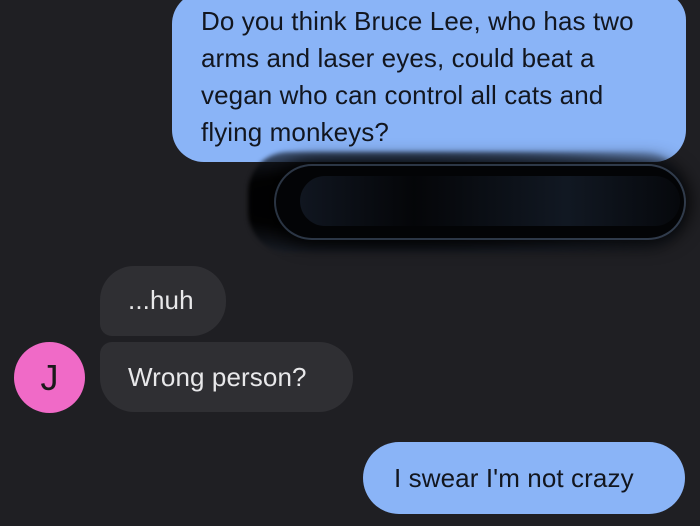 The height and width of the screenshot is (526, 700). I want to click on incoming-message-bubble: ...huh, so click(163, 301).